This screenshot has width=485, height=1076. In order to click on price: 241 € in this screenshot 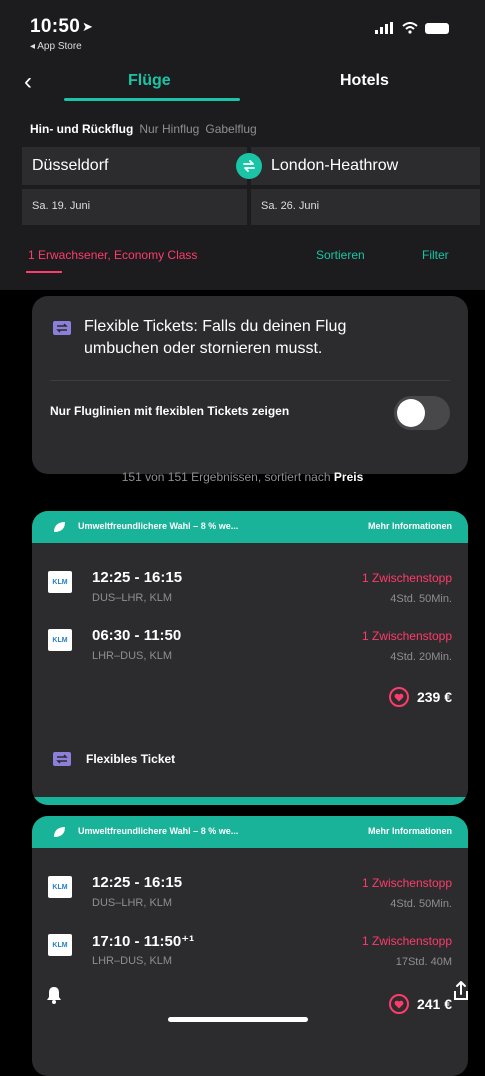, I will do `click(434, 1004)`.